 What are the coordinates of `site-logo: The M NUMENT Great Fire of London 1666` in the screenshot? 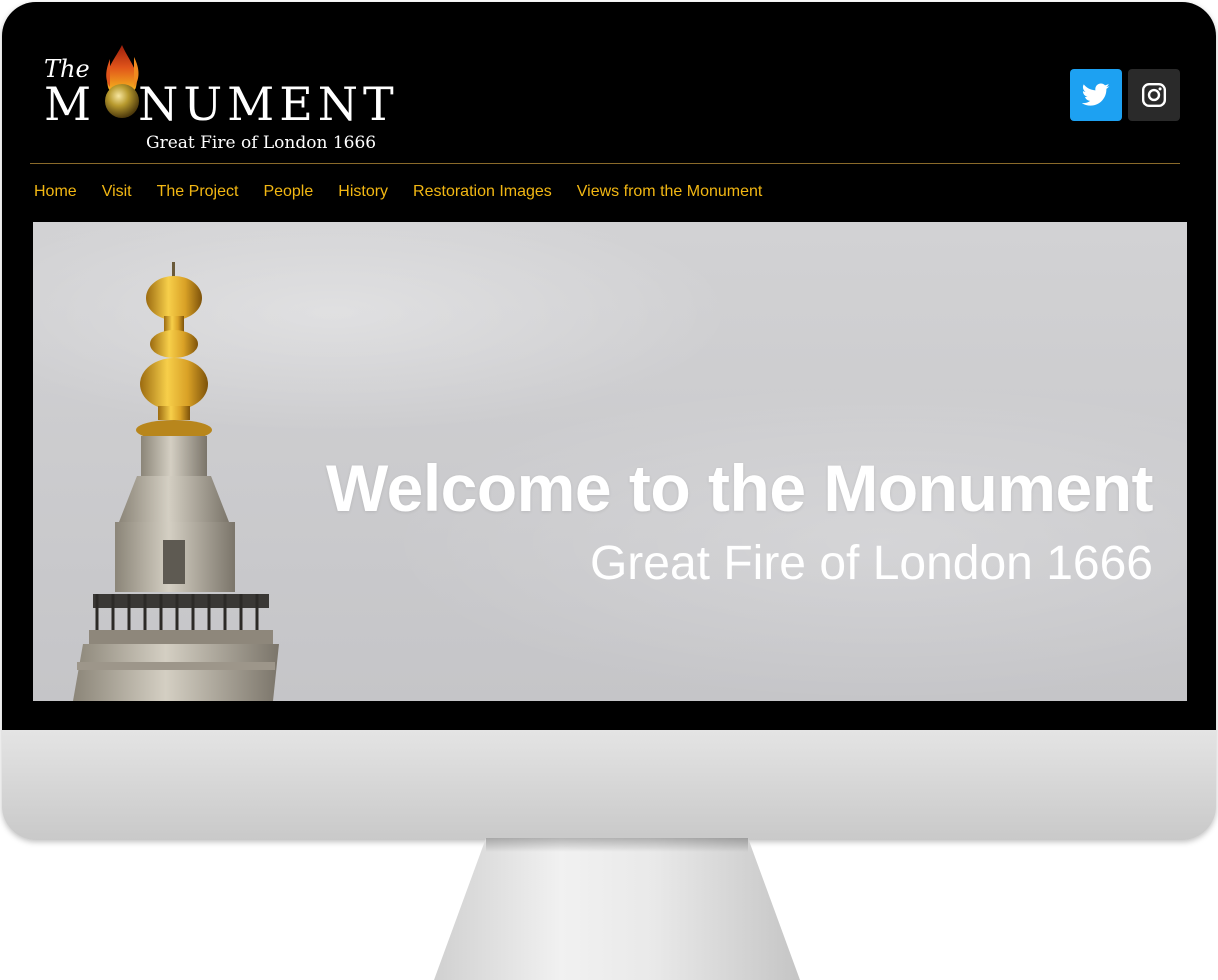 It's located at (227, 98).